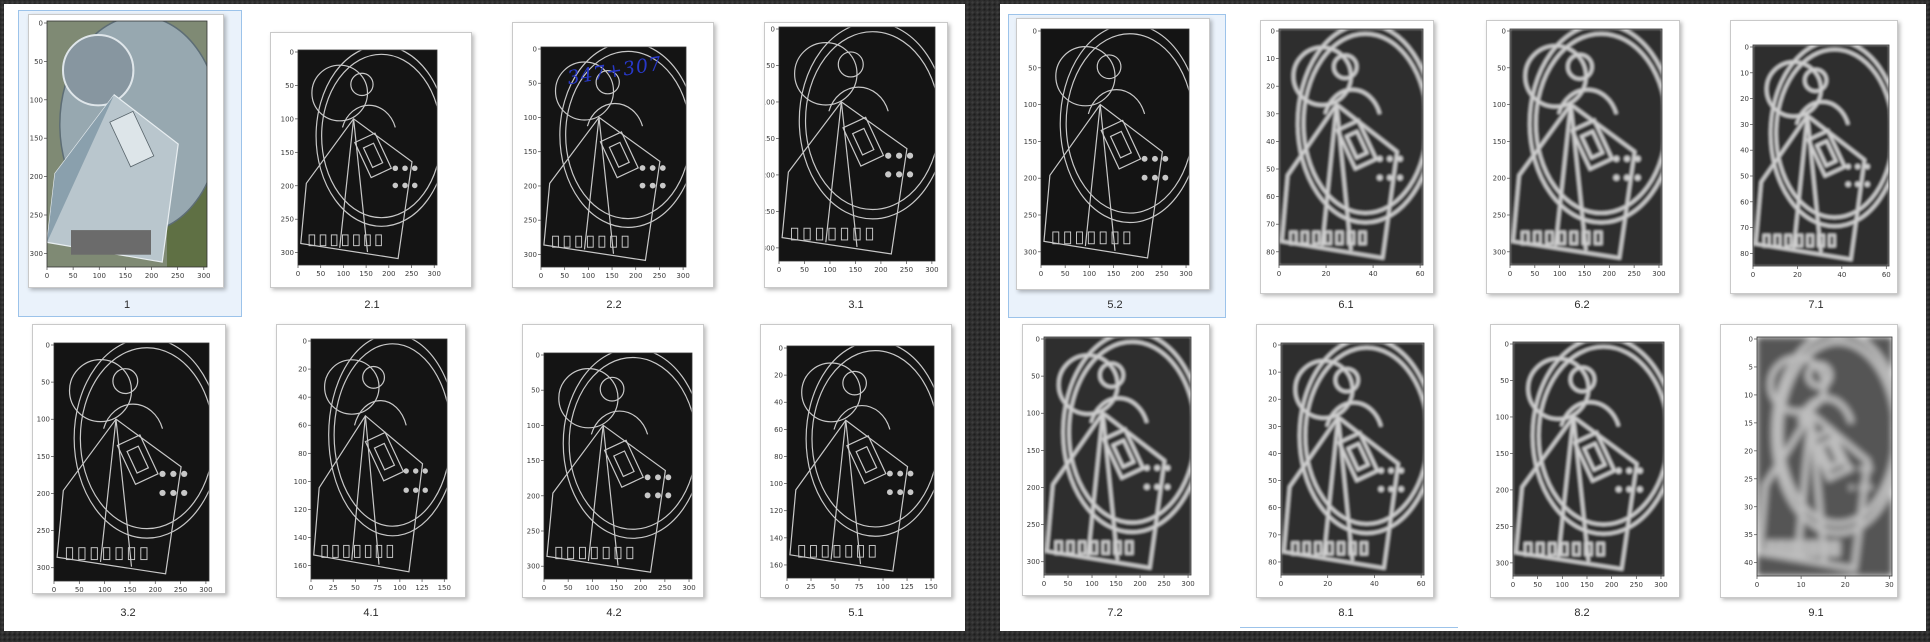  What do you see at coordinates (856, 613) in the screenshot?
I see `thumbnail-caption: 5.1` at bounding box center [856, 613].